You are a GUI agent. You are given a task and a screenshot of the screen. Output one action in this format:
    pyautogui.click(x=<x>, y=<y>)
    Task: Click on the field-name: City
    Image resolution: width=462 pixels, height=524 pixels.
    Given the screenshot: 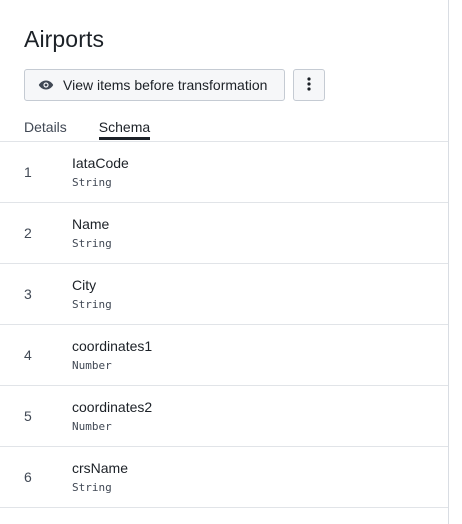 What is the action you would take?
    pyautogui.click(x=84, y=285)
    